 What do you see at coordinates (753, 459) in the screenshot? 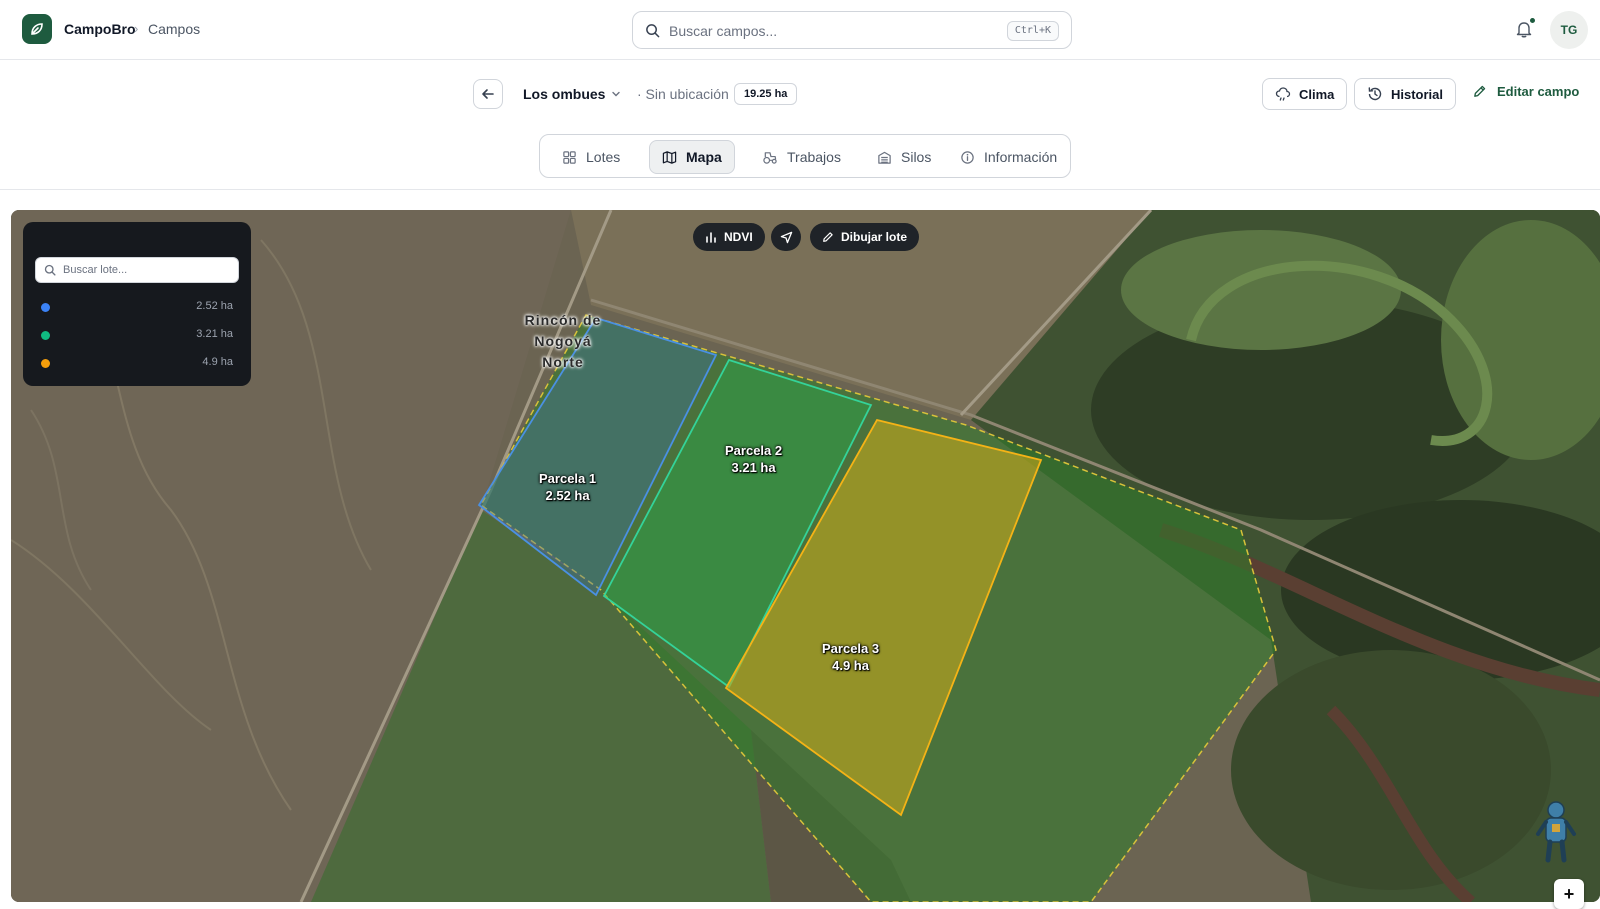
I see `plot-label-2: Parcela 2 3.21 ha` at bounding box center [753, 459].